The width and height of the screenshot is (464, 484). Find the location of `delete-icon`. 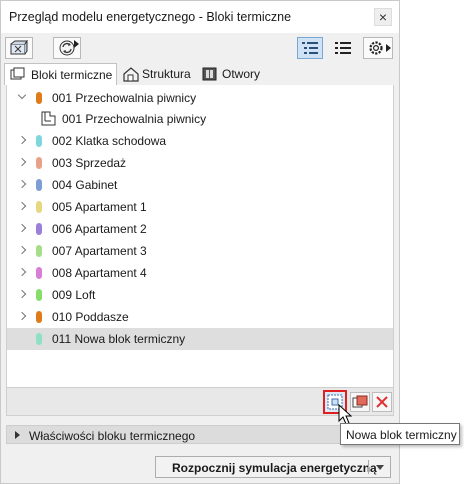

delete-icon is located at coordinates (382, 402).